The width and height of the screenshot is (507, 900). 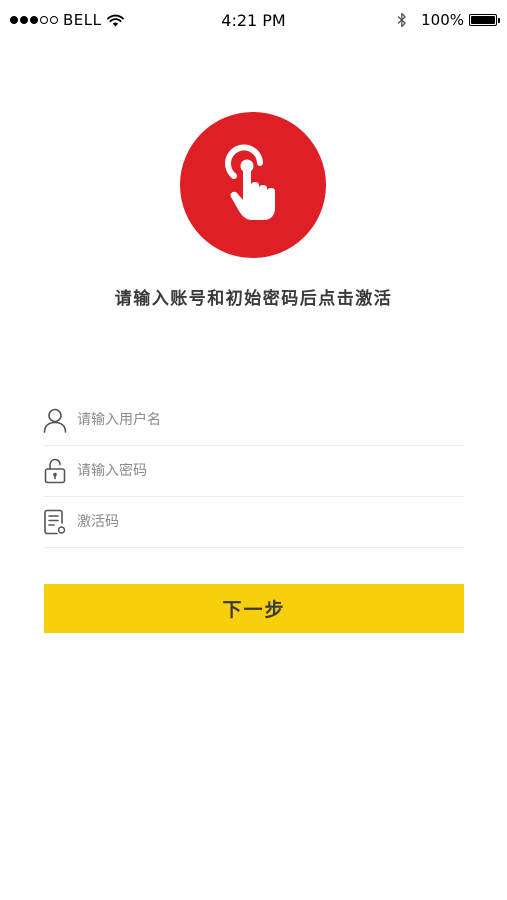 I want to click on username-field, so click(x=253, y=420).